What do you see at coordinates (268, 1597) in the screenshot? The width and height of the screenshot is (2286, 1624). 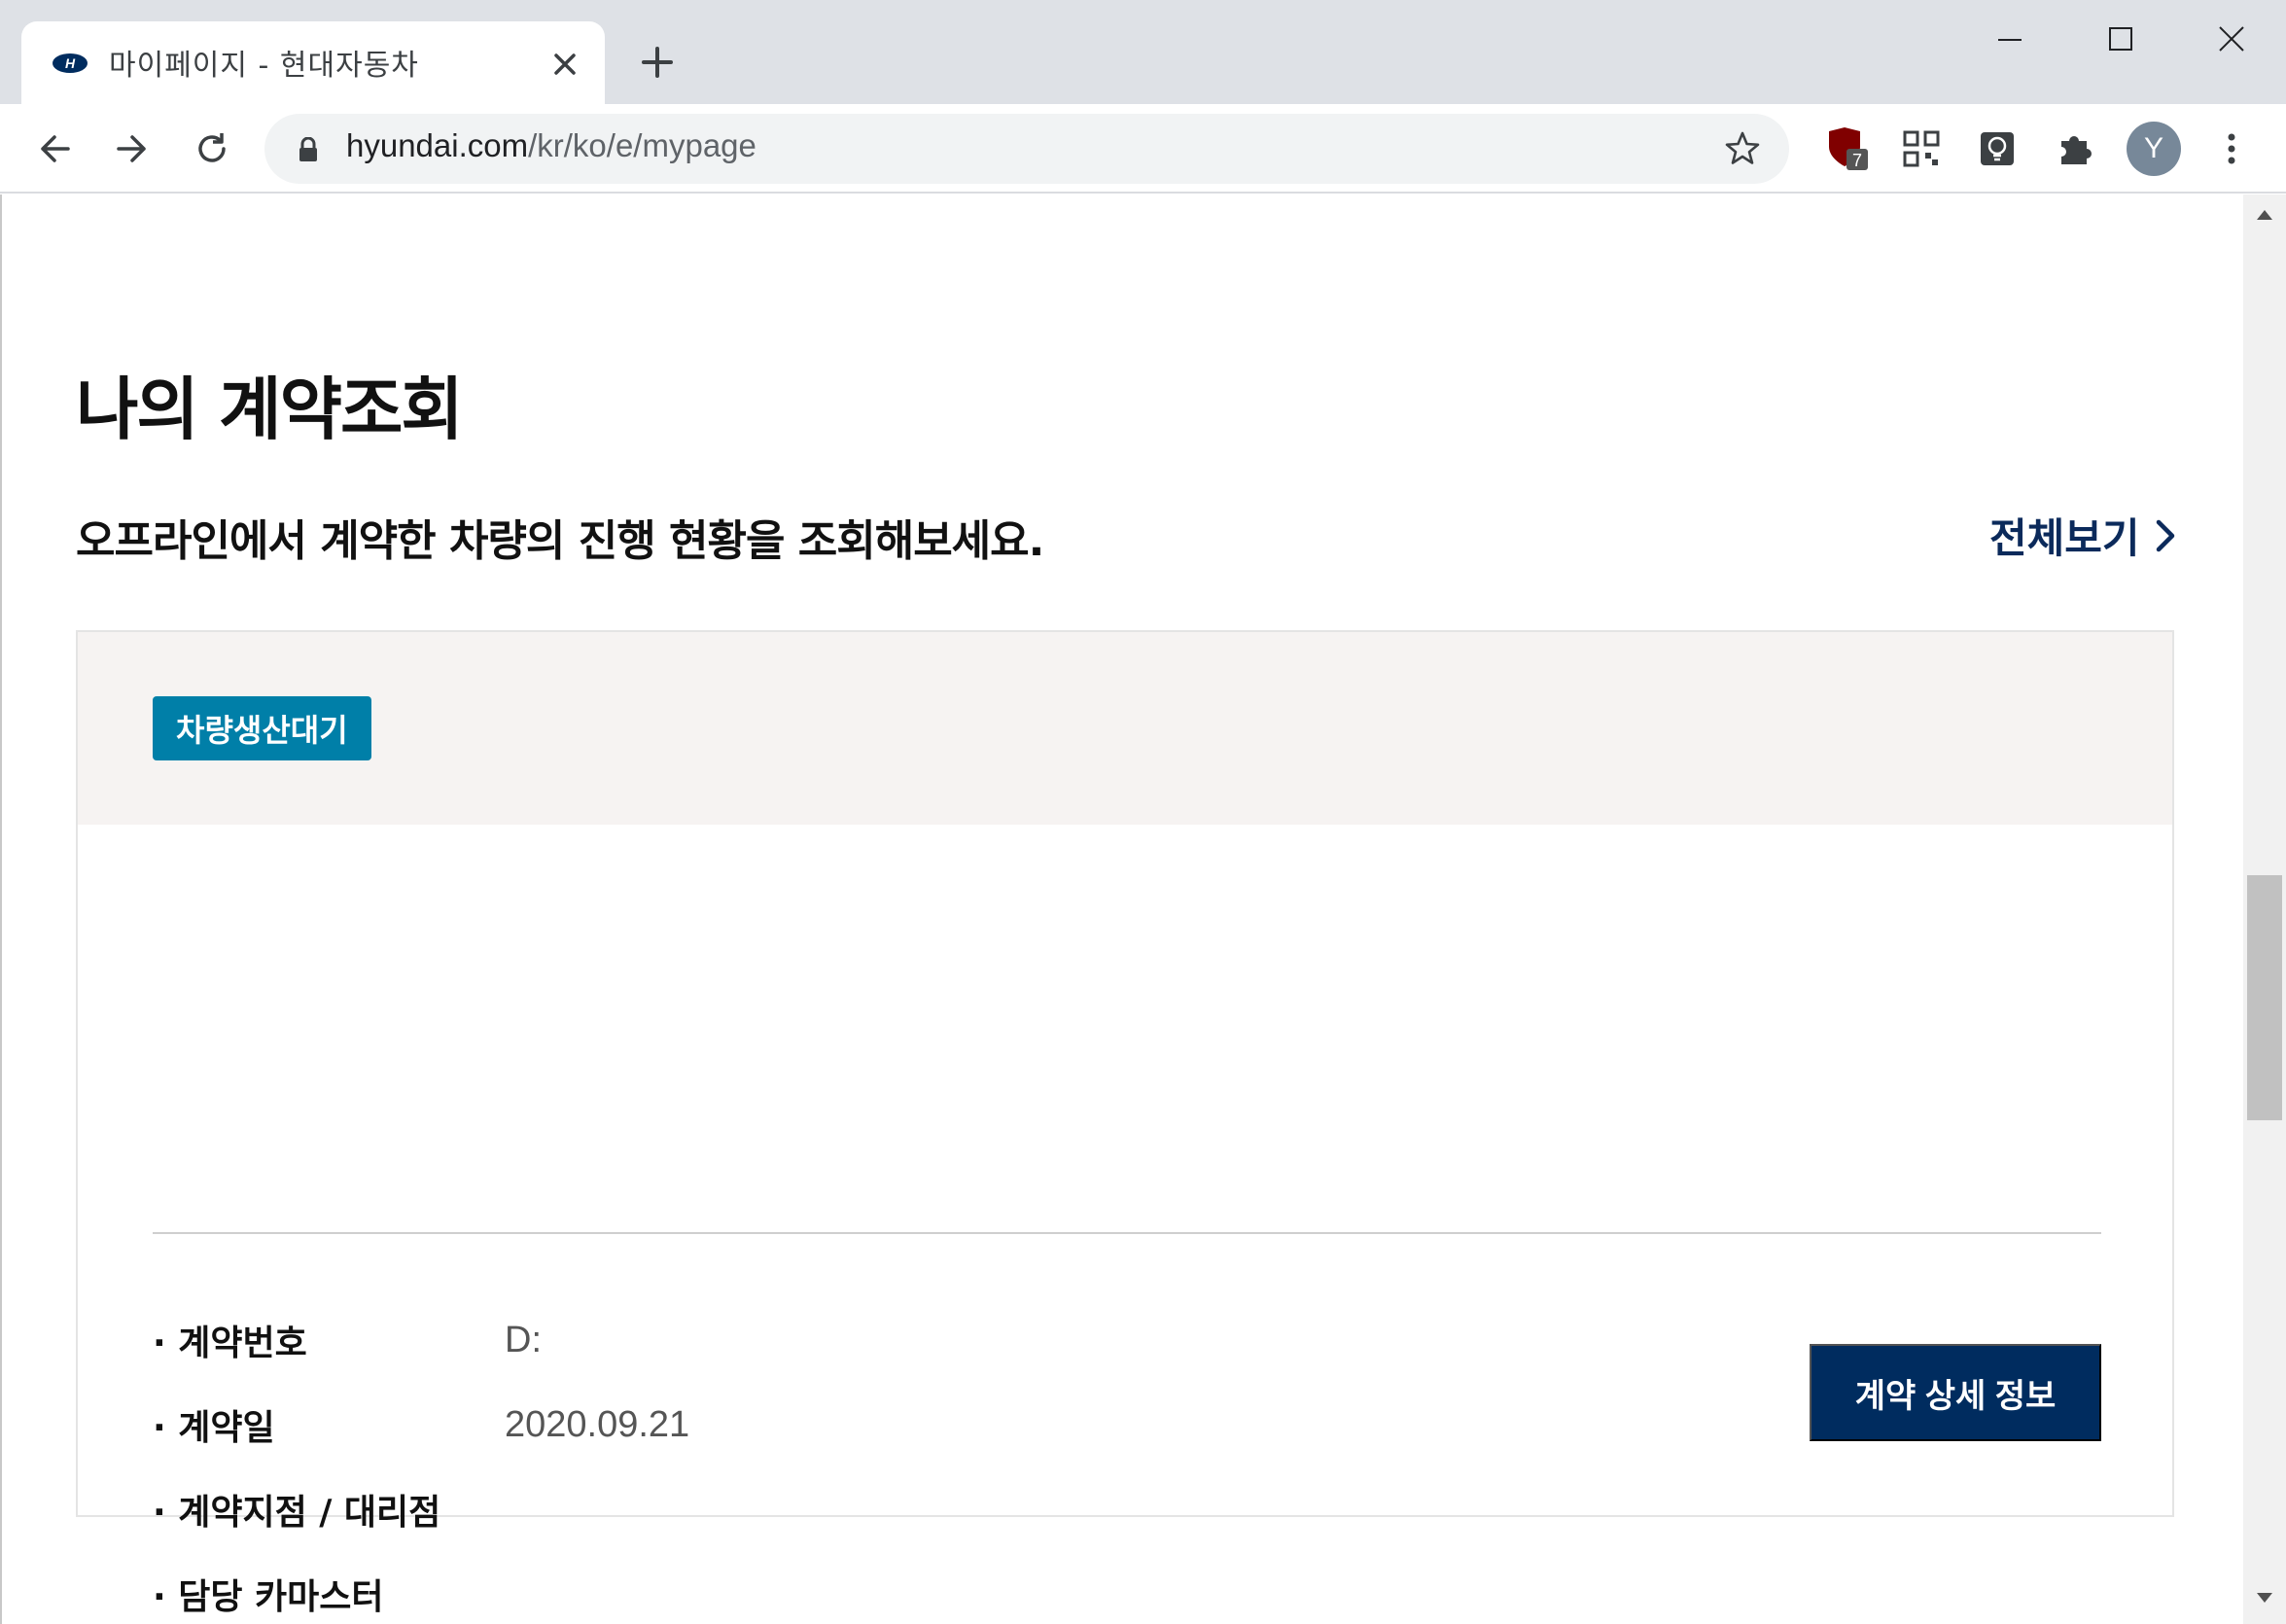 I see `info-label: · 담당 카마스터` at bounding box center [268, 1597].